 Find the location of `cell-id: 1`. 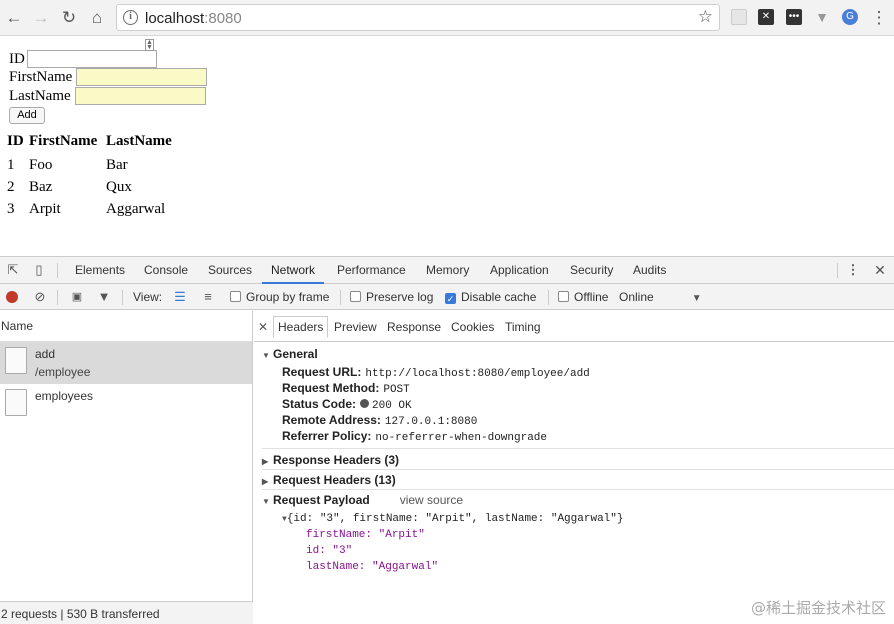

cell-id: 1 is located at coordinates (11, 164).